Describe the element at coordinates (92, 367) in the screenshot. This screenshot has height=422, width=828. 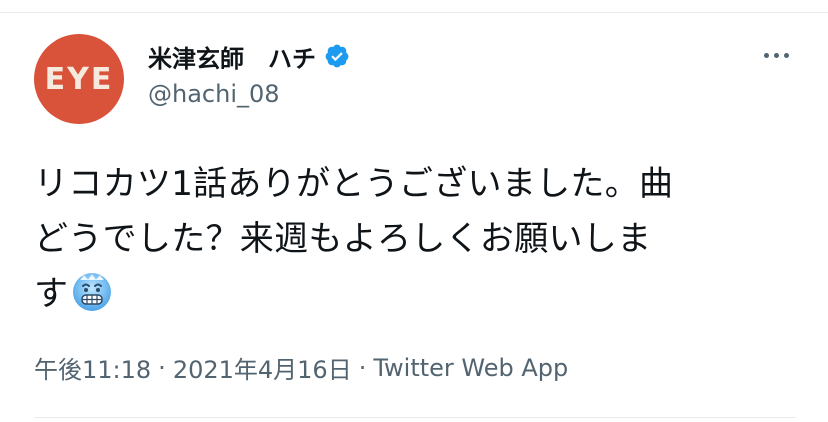
I see `tweet-time: 午後11:18` at that location.